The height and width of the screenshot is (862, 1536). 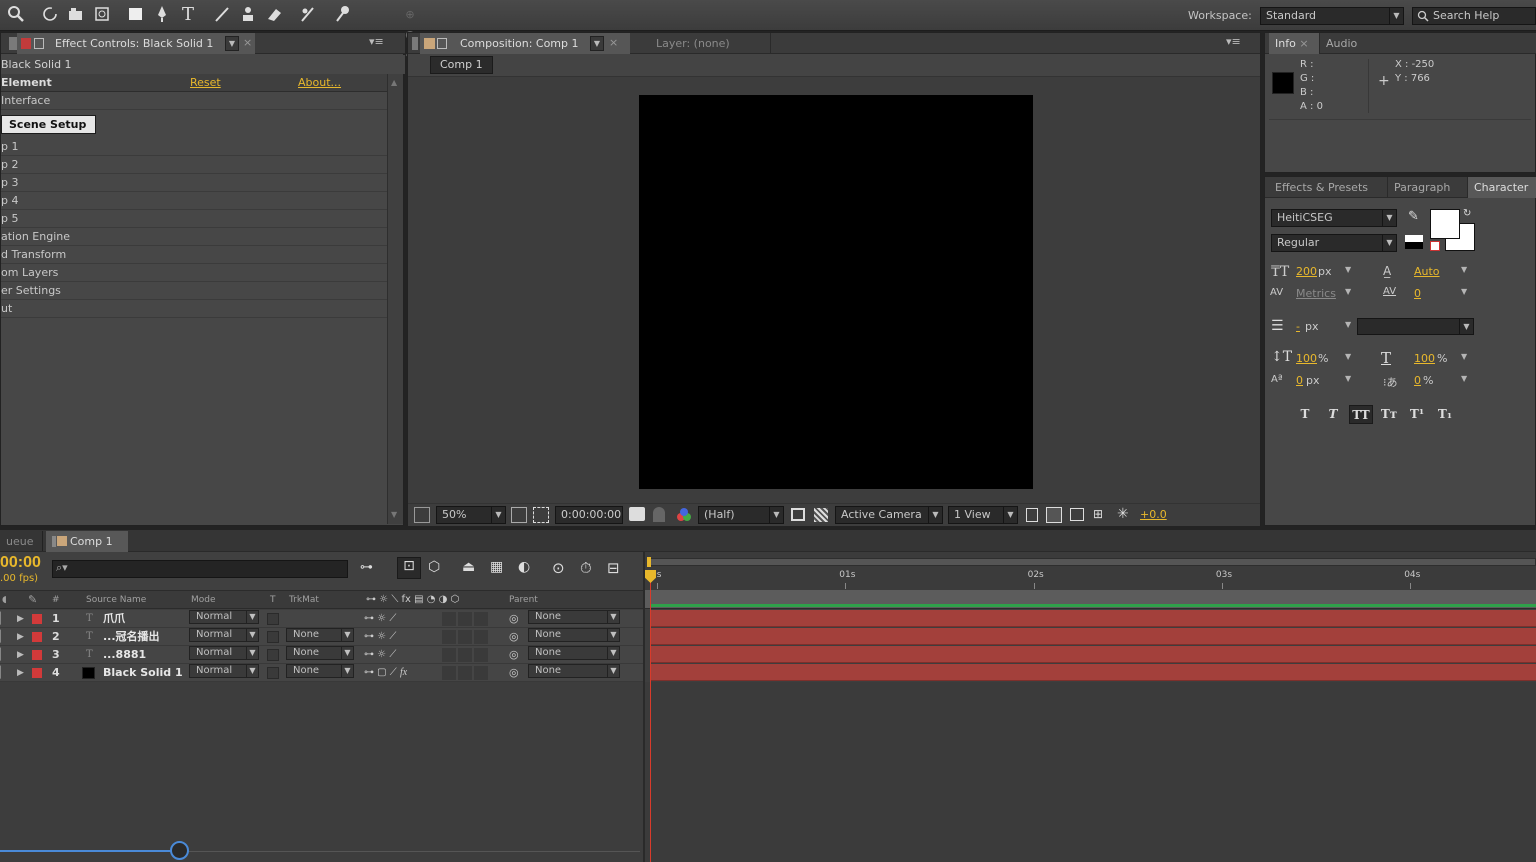 What do you see at coordinates (1417, 293) in the screenshot?
I see `tracking-value: 0` at bounding box center [1417, 293].